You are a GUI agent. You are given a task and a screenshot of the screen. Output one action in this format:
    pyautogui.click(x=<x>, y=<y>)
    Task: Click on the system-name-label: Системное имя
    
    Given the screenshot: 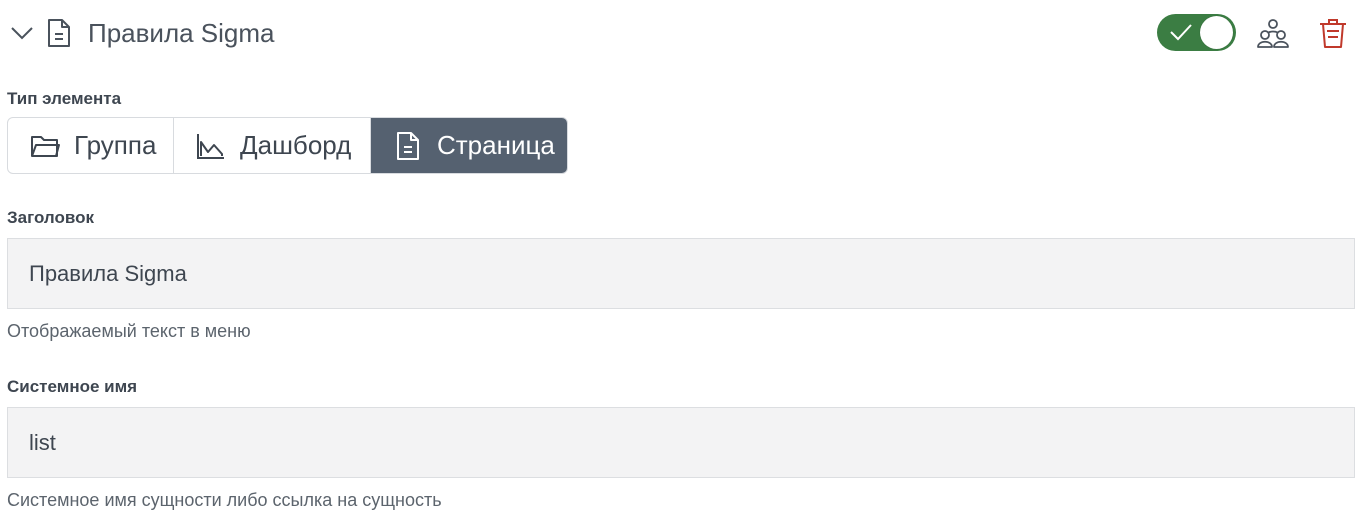 What is the action you would take?
    pyautogui.click(x=72, y=386)
    